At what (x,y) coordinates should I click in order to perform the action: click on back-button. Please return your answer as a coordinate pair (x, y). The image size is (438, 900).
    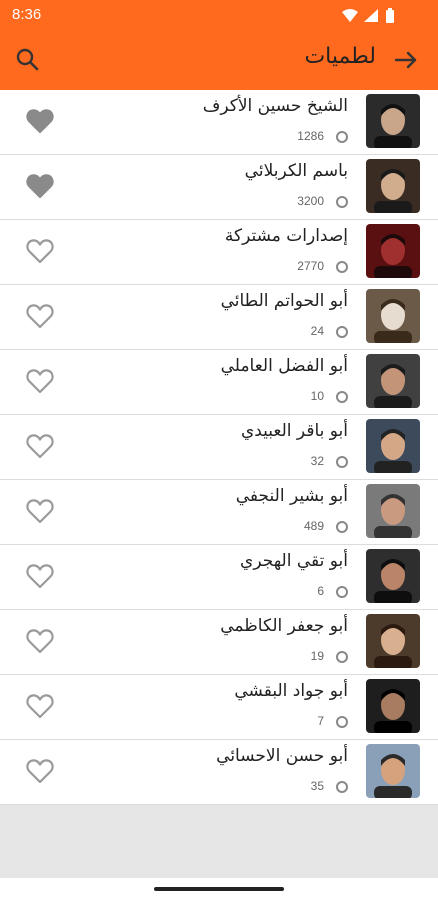
    Looking at the image, I should click on (406, 60).